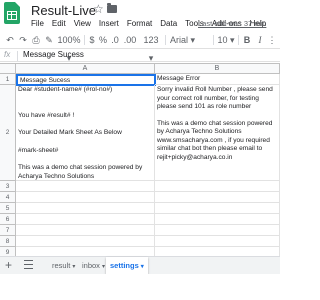 This screenshot has width=320, height=300. Describe the element at coordinates (85, 69) in the screenshot. I see `column-header-a: A` at that location.